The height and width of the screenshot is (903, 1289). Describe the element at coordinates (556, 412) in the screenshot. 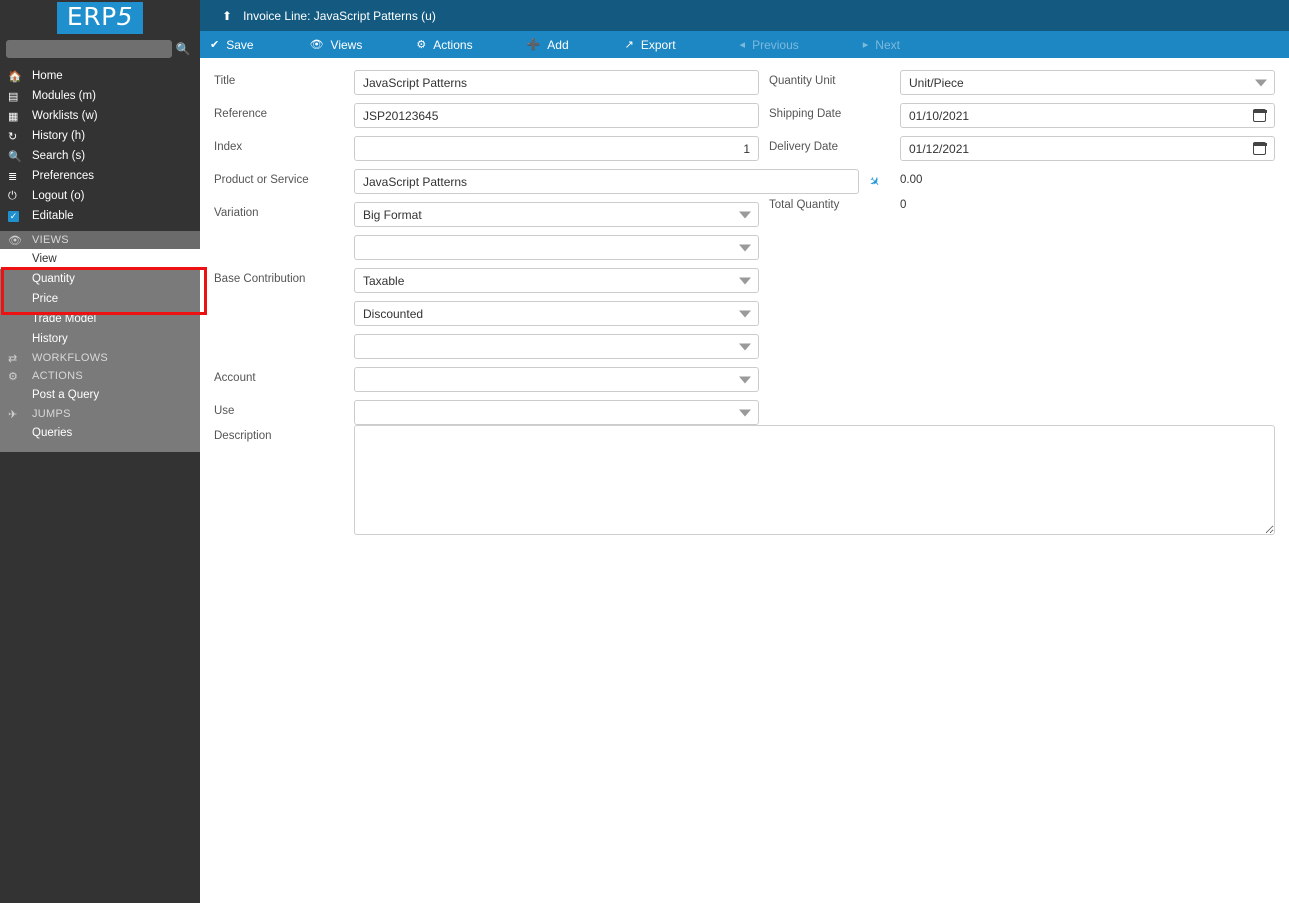

I see `use-select` at that location.